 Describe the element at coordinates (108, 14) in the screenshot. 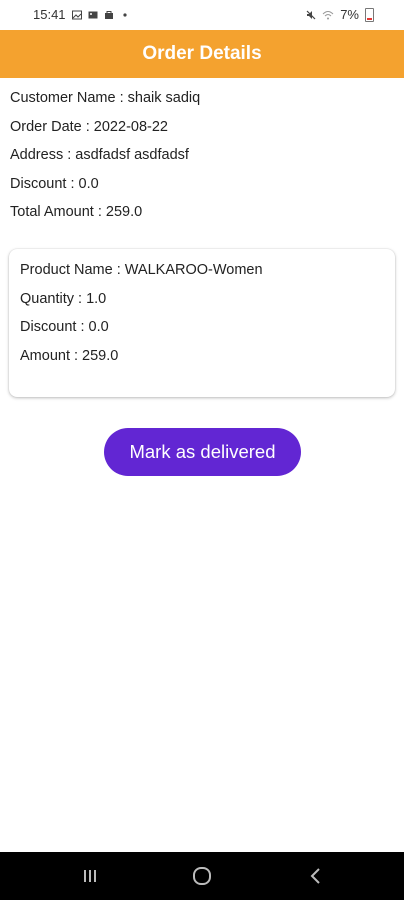

I see `bag-icon` at that location.